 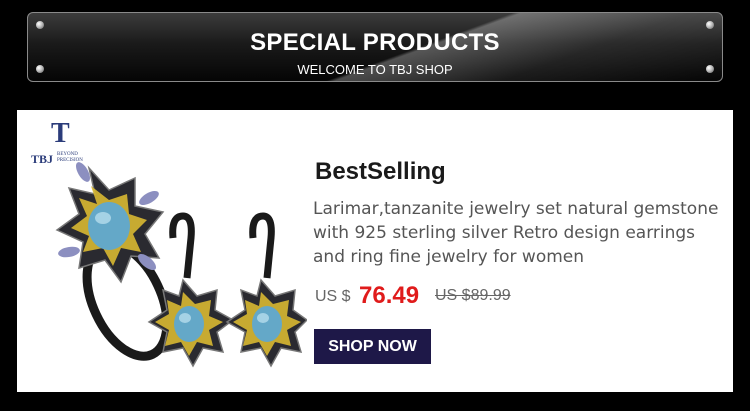 What do you see at coordinates (380, 171) in the screenshot?
I see `product-heading: BestSelling` at bounding box center [380, 171].